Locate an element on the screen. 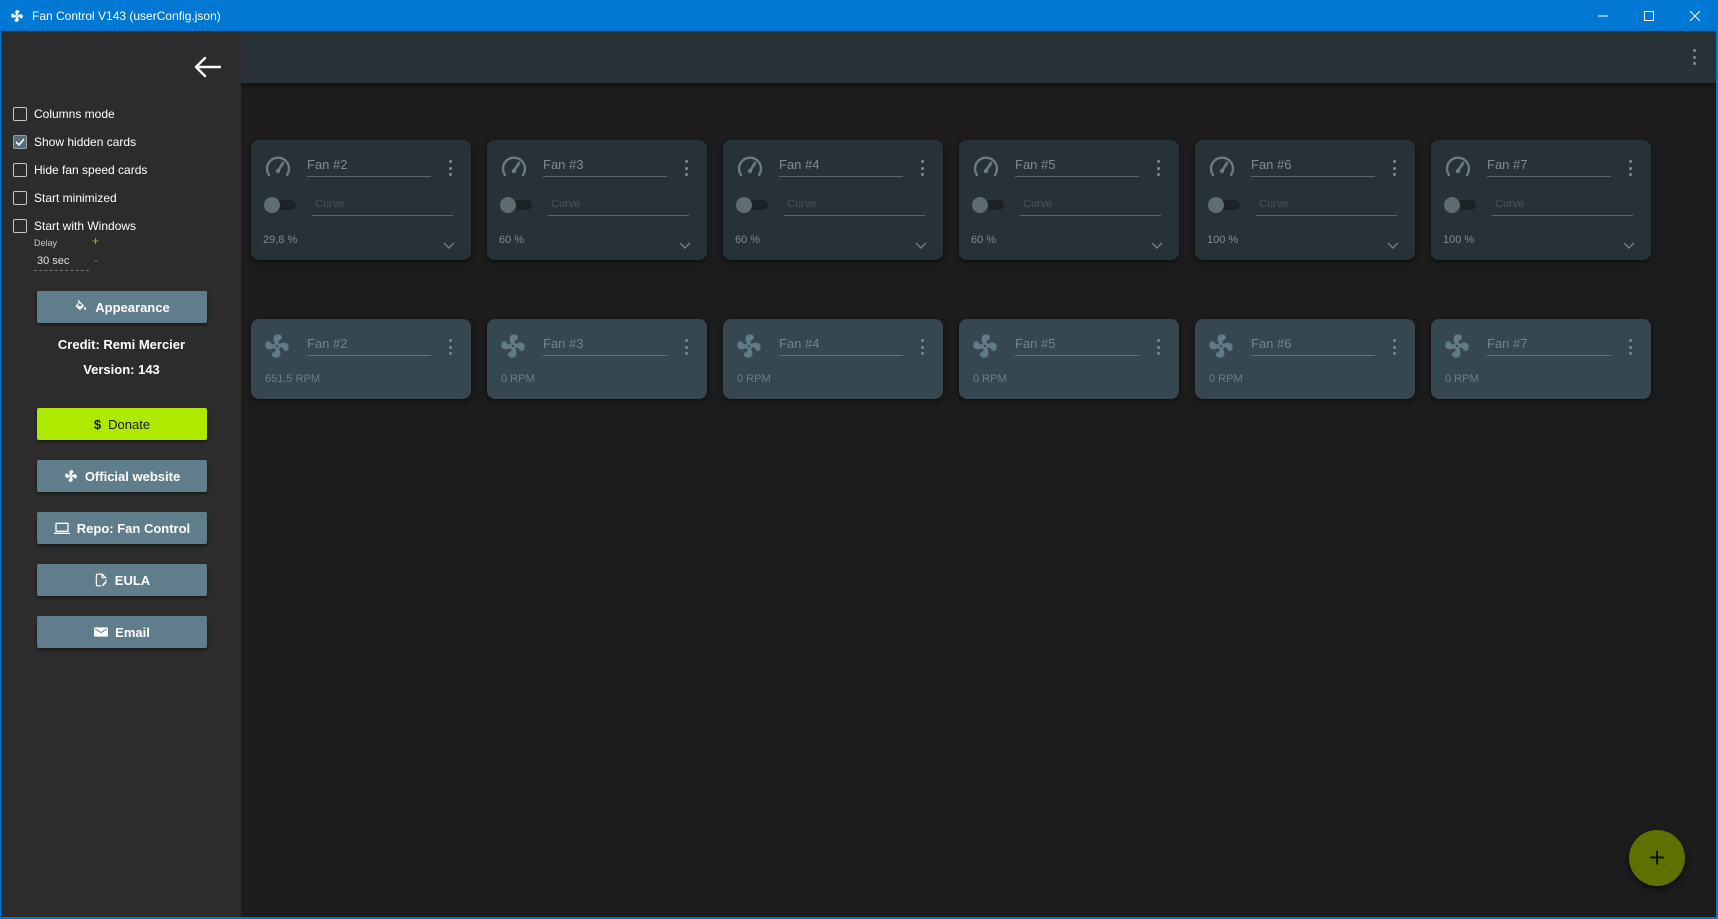 This screenshot has width=1718, height=919. maximize-button is located at coordinates (1649, 15).